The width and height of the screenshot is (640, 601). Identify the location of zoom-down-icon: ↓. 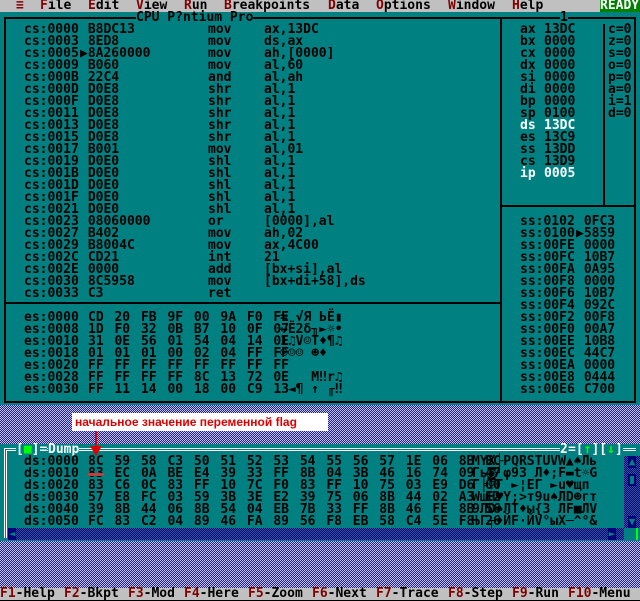
(611, 449).